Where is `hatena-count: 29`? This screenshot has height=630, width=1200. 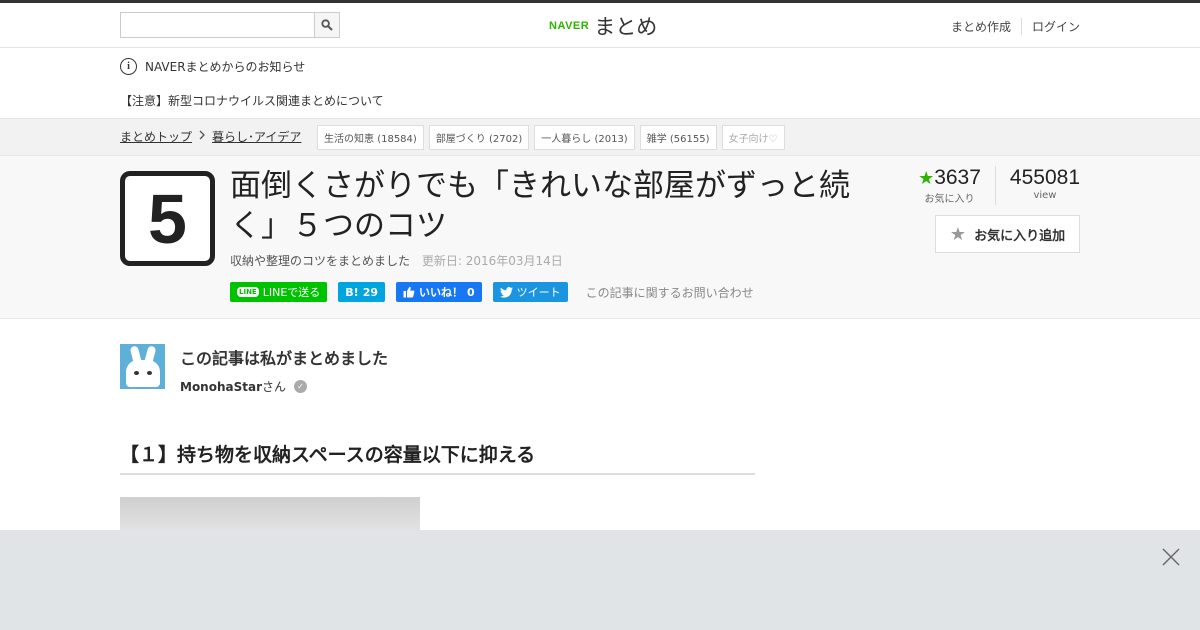 hatena-count: 29 is located at coordinates (370, 292).